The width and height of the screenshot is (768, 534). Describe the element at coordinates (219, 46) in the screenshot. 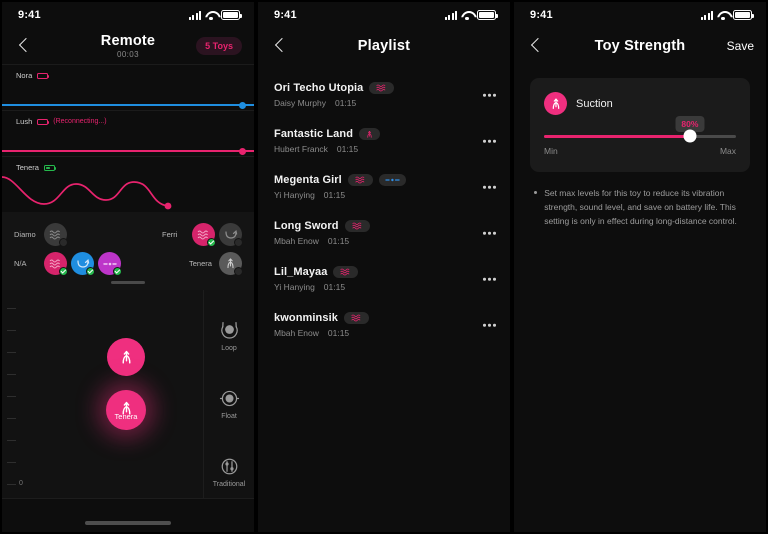

I see `toys-count-badge: 5 Toys` at that location.